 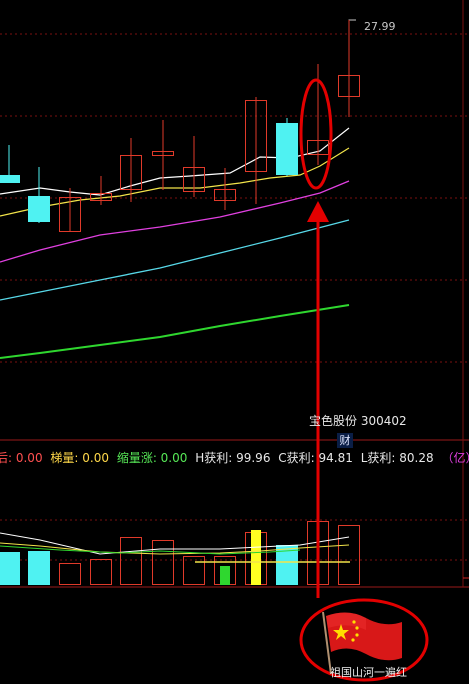 I want to click on ma120-line, so click(x=175, y=331).